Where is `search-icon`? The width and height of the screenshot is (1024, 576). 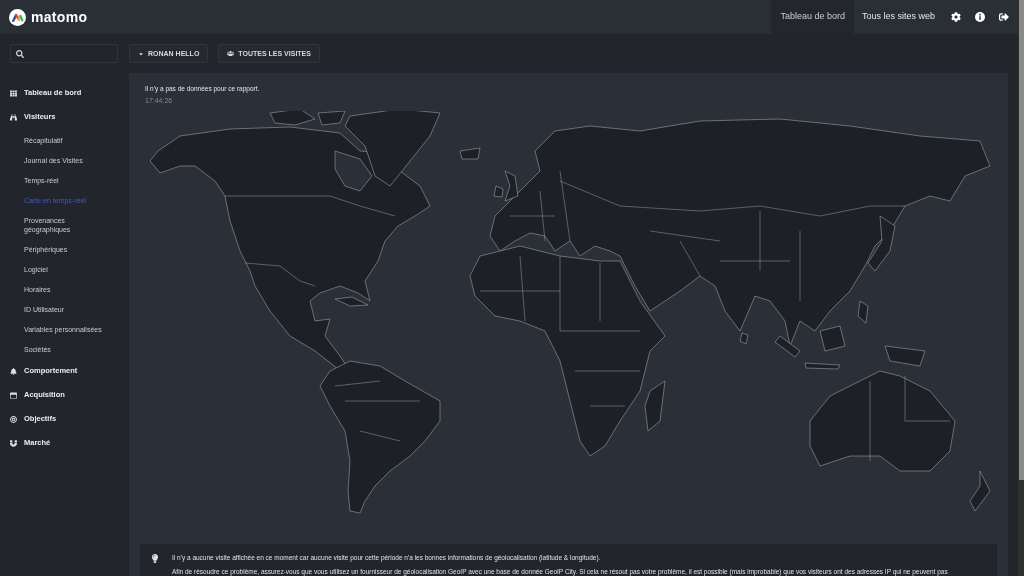
search-icon is located at coordinates (20, 53).